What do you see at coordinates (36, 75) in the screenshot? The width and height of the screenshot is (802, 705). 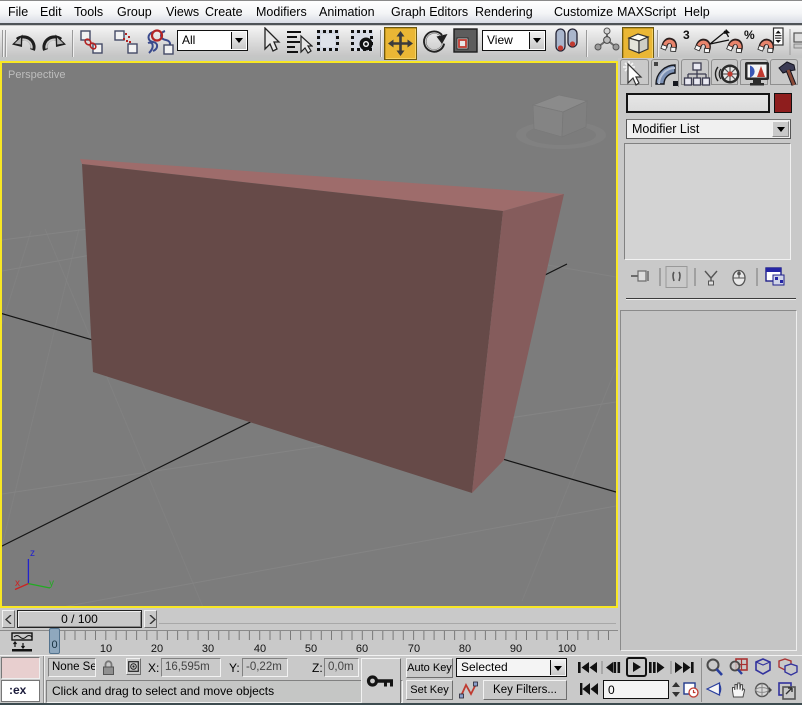 I see `svg-text: Perspective` at bounding box center [36, 75].